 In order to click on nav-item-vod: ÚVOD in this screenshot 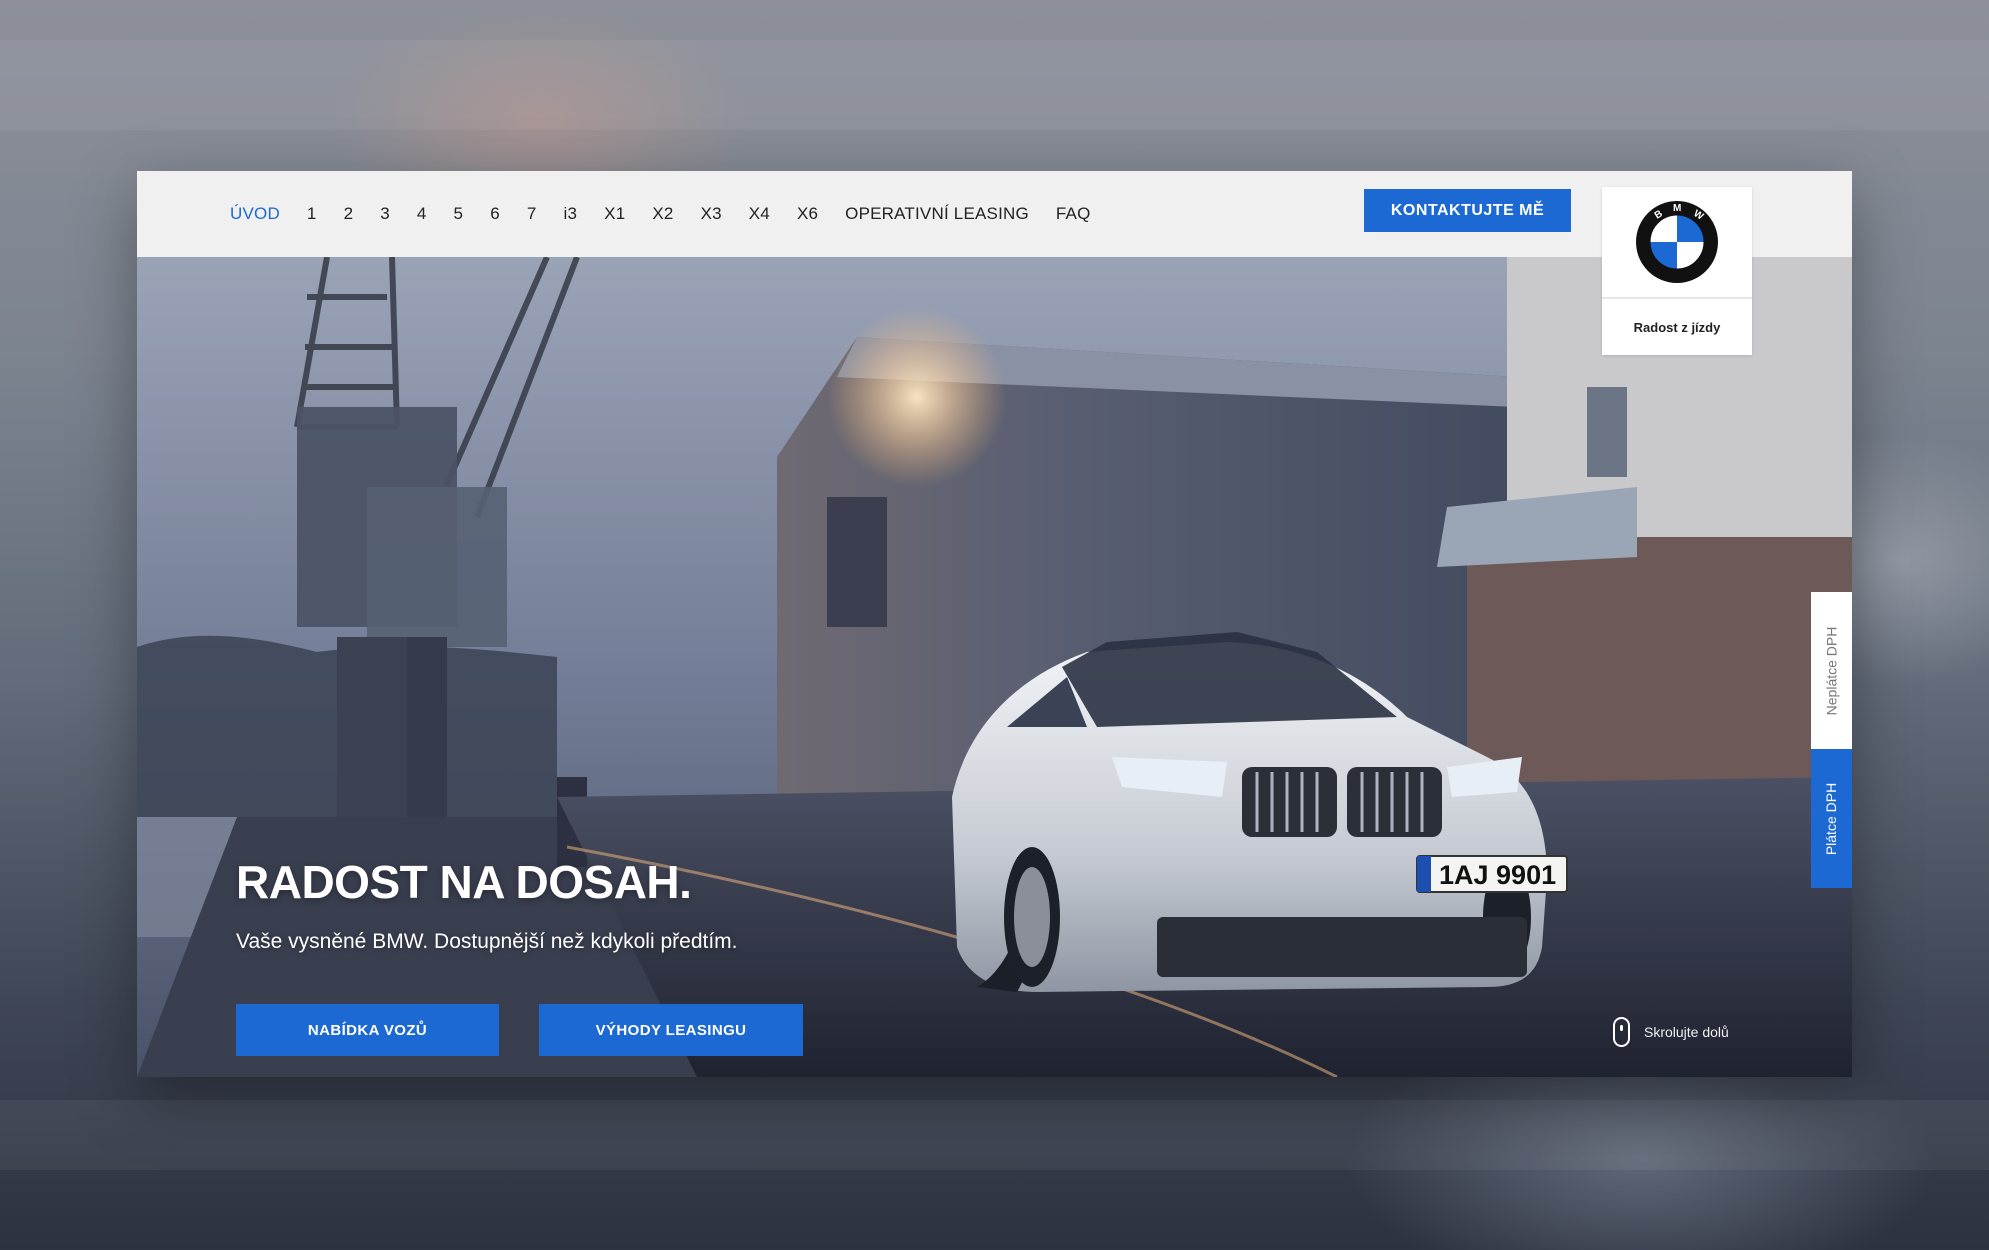, I will do `click(255, 214)`.